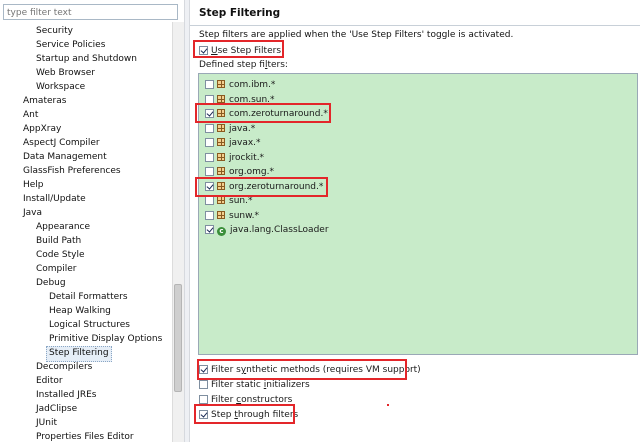 The width and height of the screenshot is (640, 442). What do you see at coordinates (178, 232) in the screenshot?
I see `tree-scrollbar` at bounding box center [178, 232].